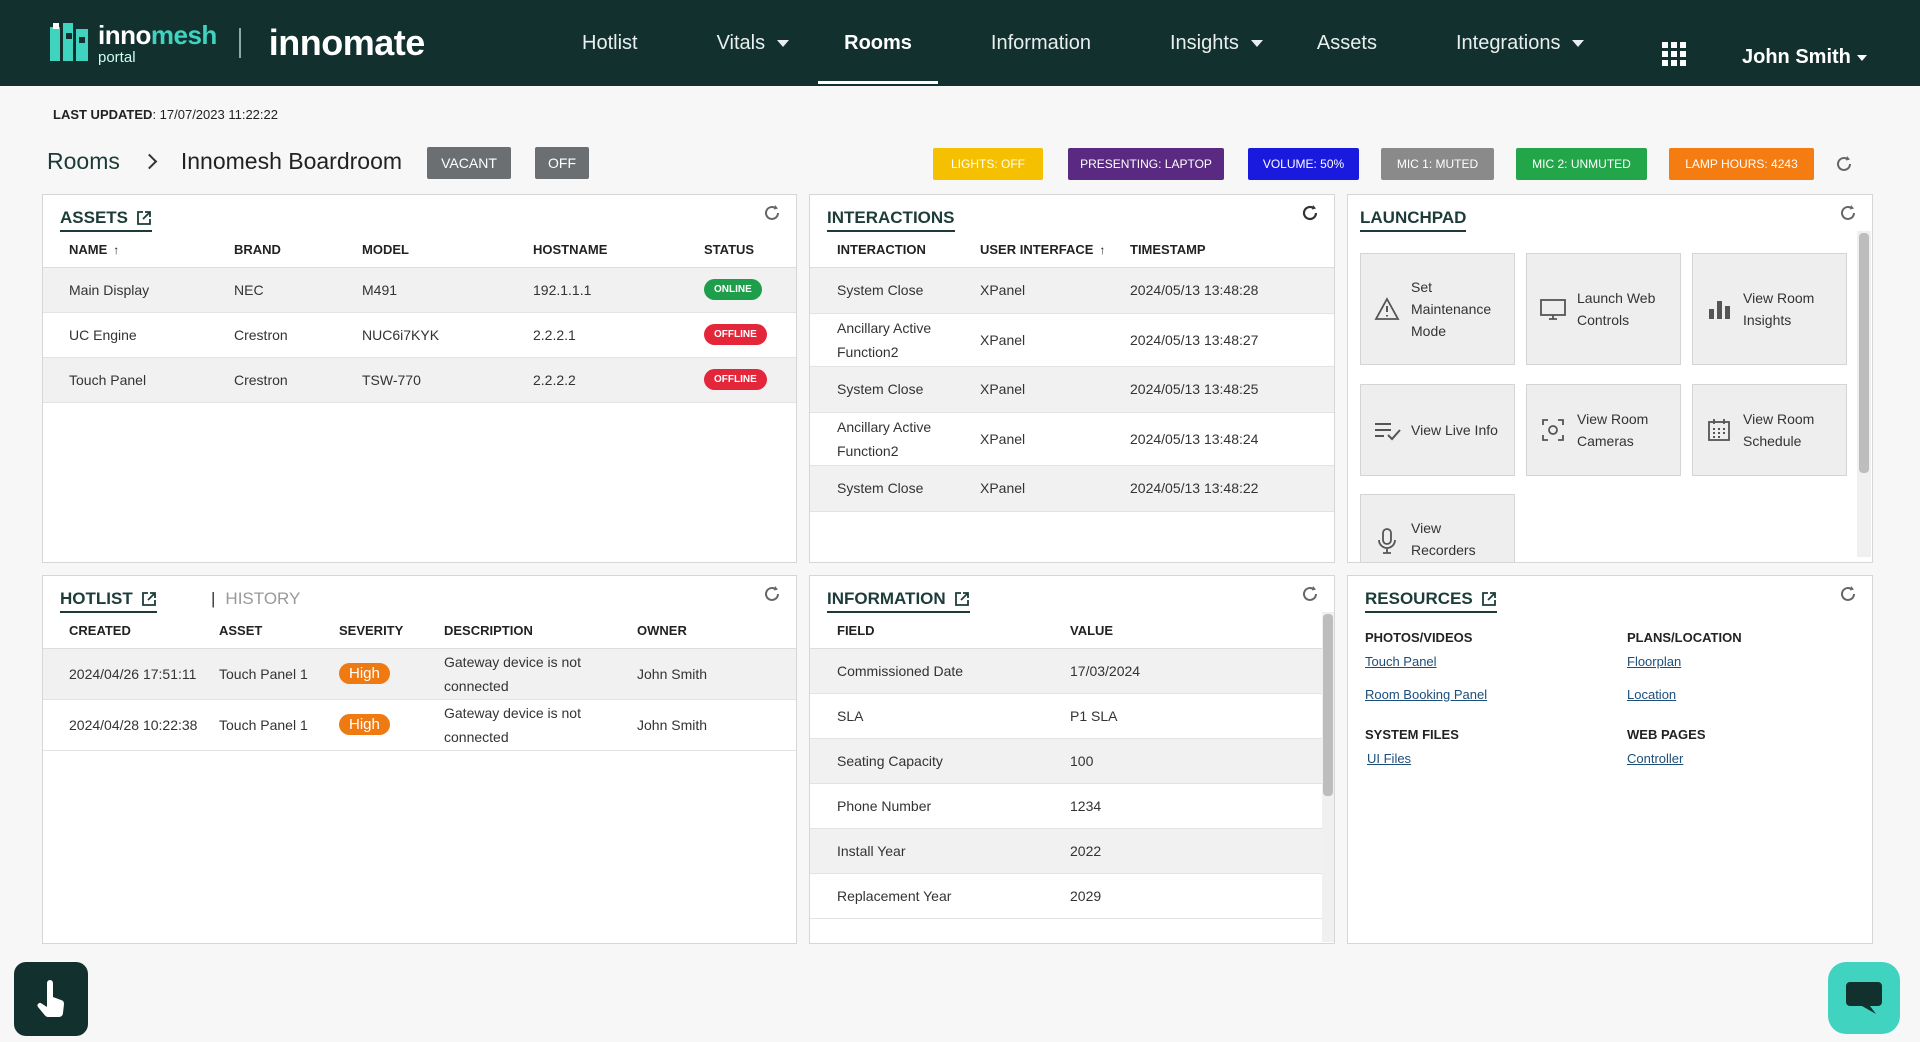 This screenshot has width=1920, height=1042. I want to click on nav-information: Information, so click(1041, 43).